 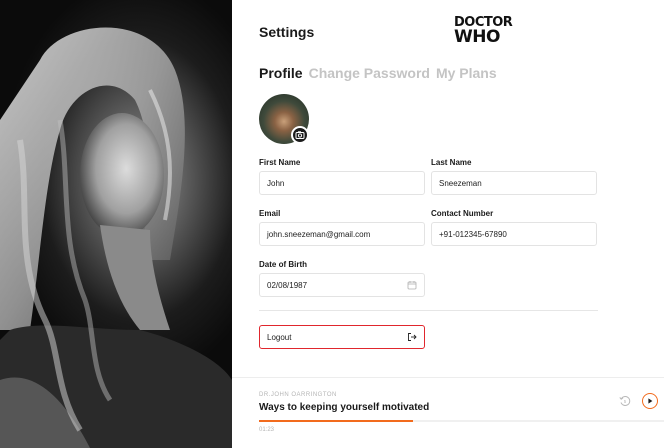 I want to click on player-separator, so click(x=448, y=377).